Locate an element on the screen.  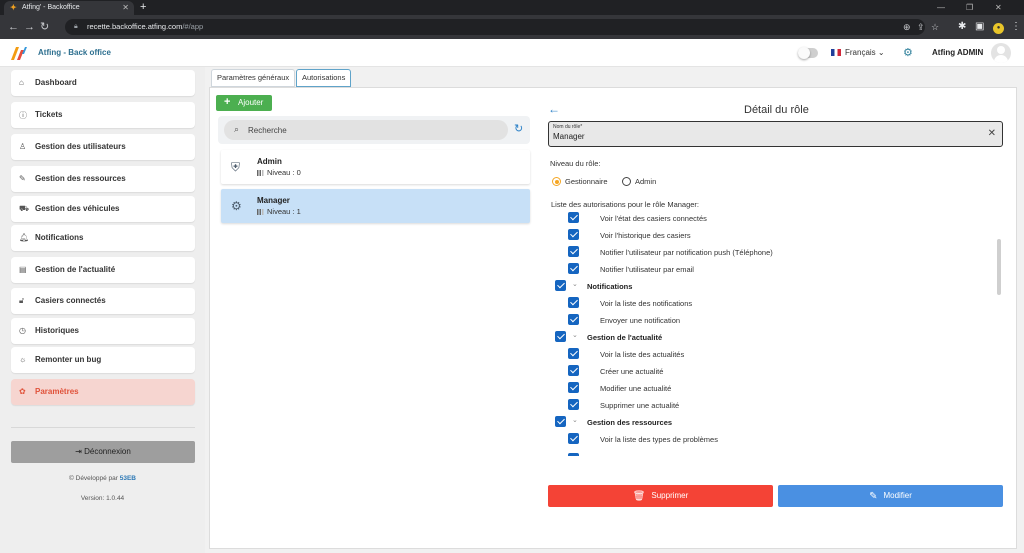
browser-tab: ✦ Atfing' - Backoffice ✕ is located at coordinates (69, 8).